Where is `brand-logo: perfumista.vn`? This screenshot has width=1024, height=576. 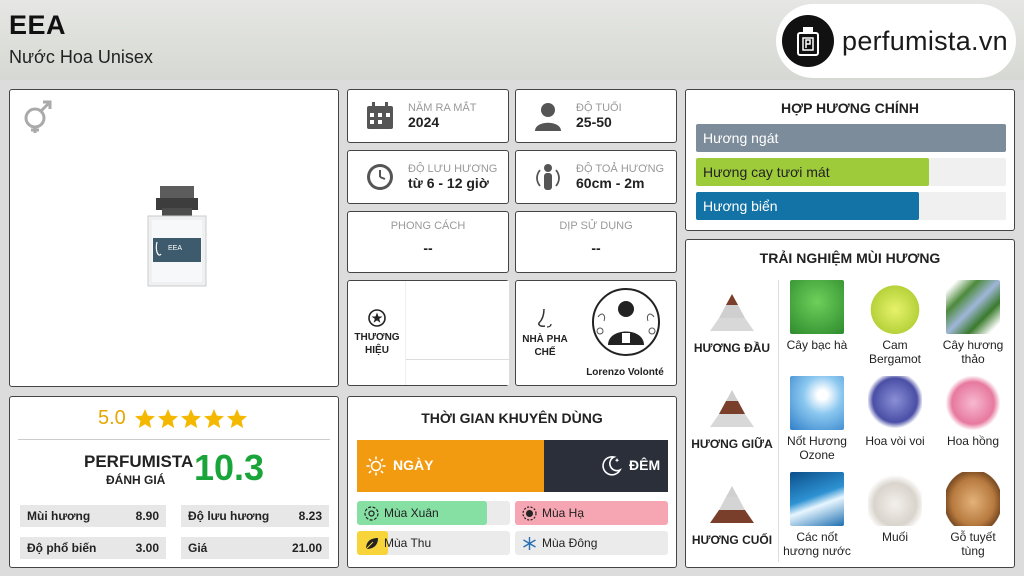
brand-logo: perfumista.vn is located at coordinates (896, 41).